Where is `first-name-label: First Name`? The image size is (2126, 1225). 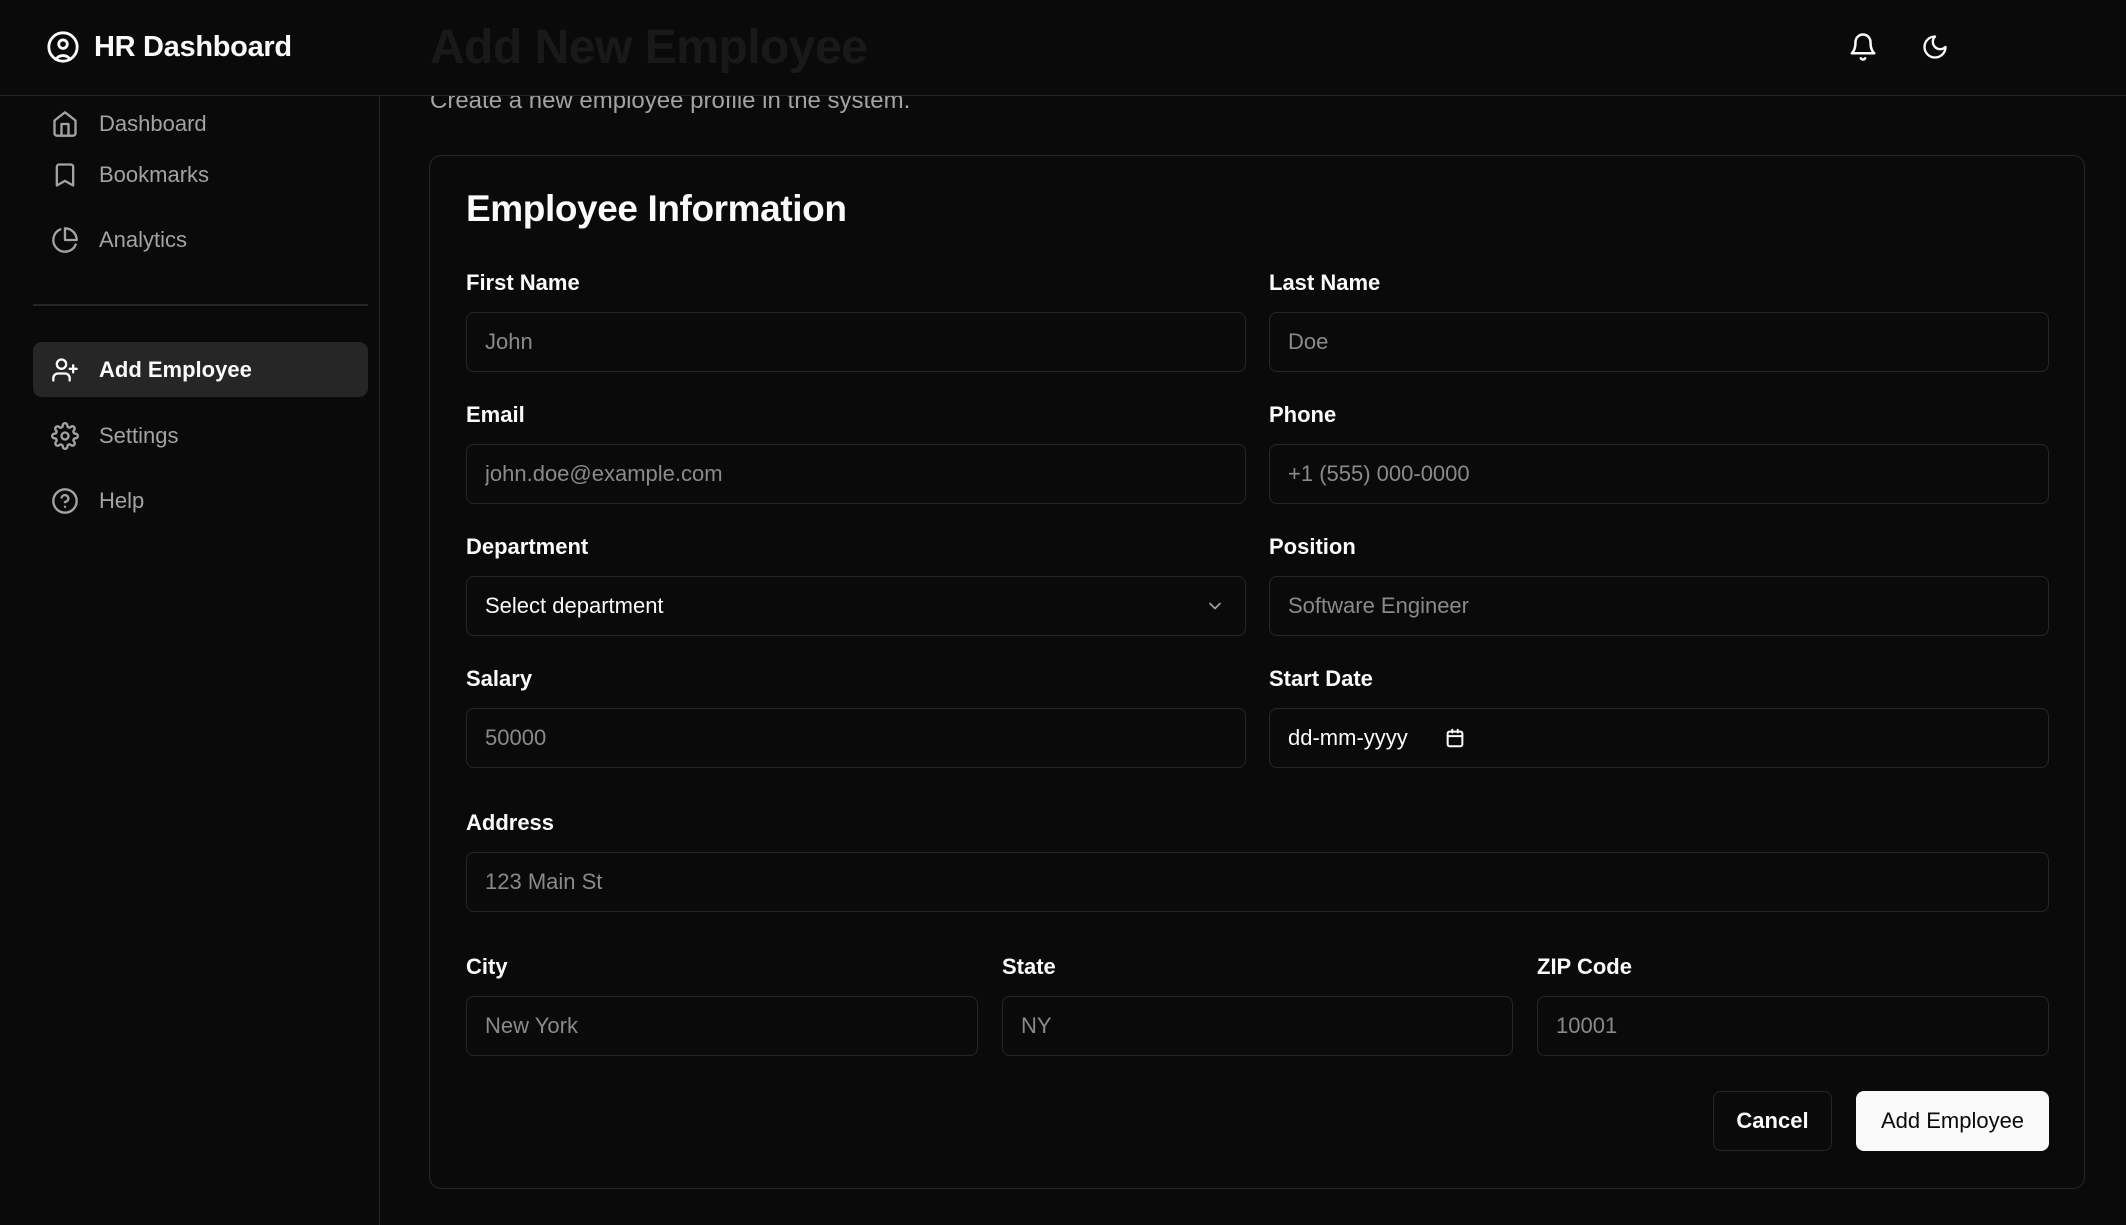 first-name-label: First Name is located at coordinates (523, 282).